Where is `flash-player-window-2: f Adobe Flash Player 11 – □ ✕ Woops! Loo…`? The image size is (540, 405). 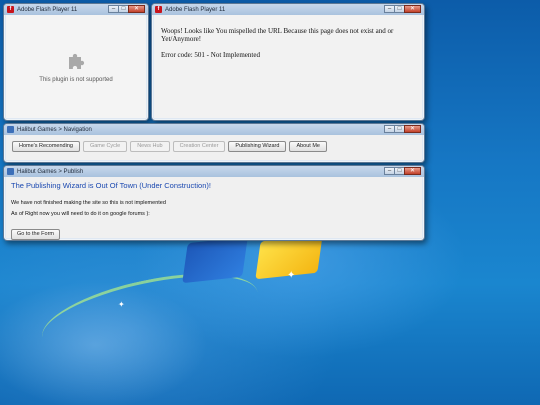 flash-player-window-2: f Adobe Flash Player 11 – □ ✕ Woops! Loo… is located at coordinates (288, 62).